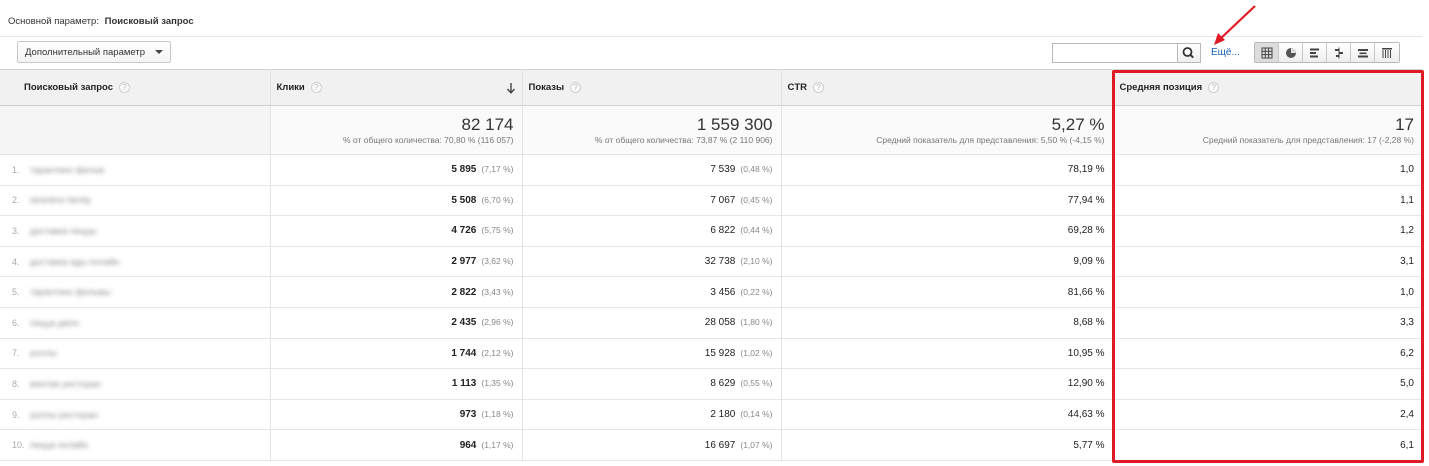  What do you see at coordinates (135, 87) in the screenshot?
I see `column-header-query: Поисковый запрос?` at bounding box center [135, 87].